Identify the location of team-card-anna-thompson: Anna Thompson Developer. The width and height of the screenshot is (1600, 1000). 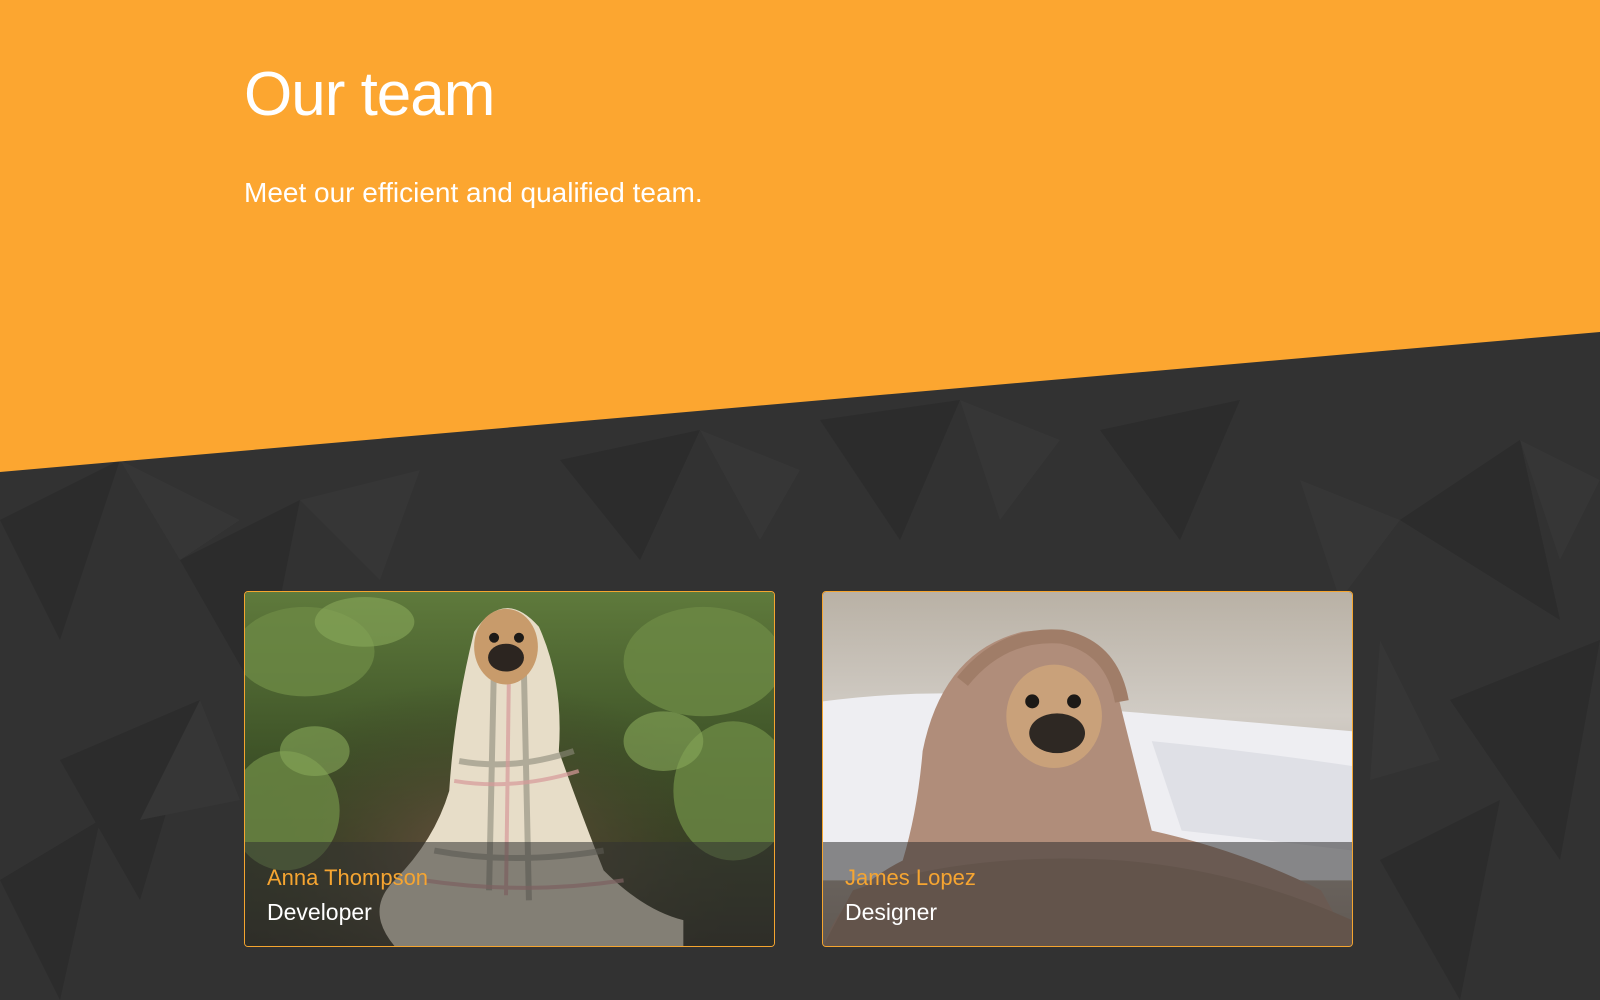
(509, 769).